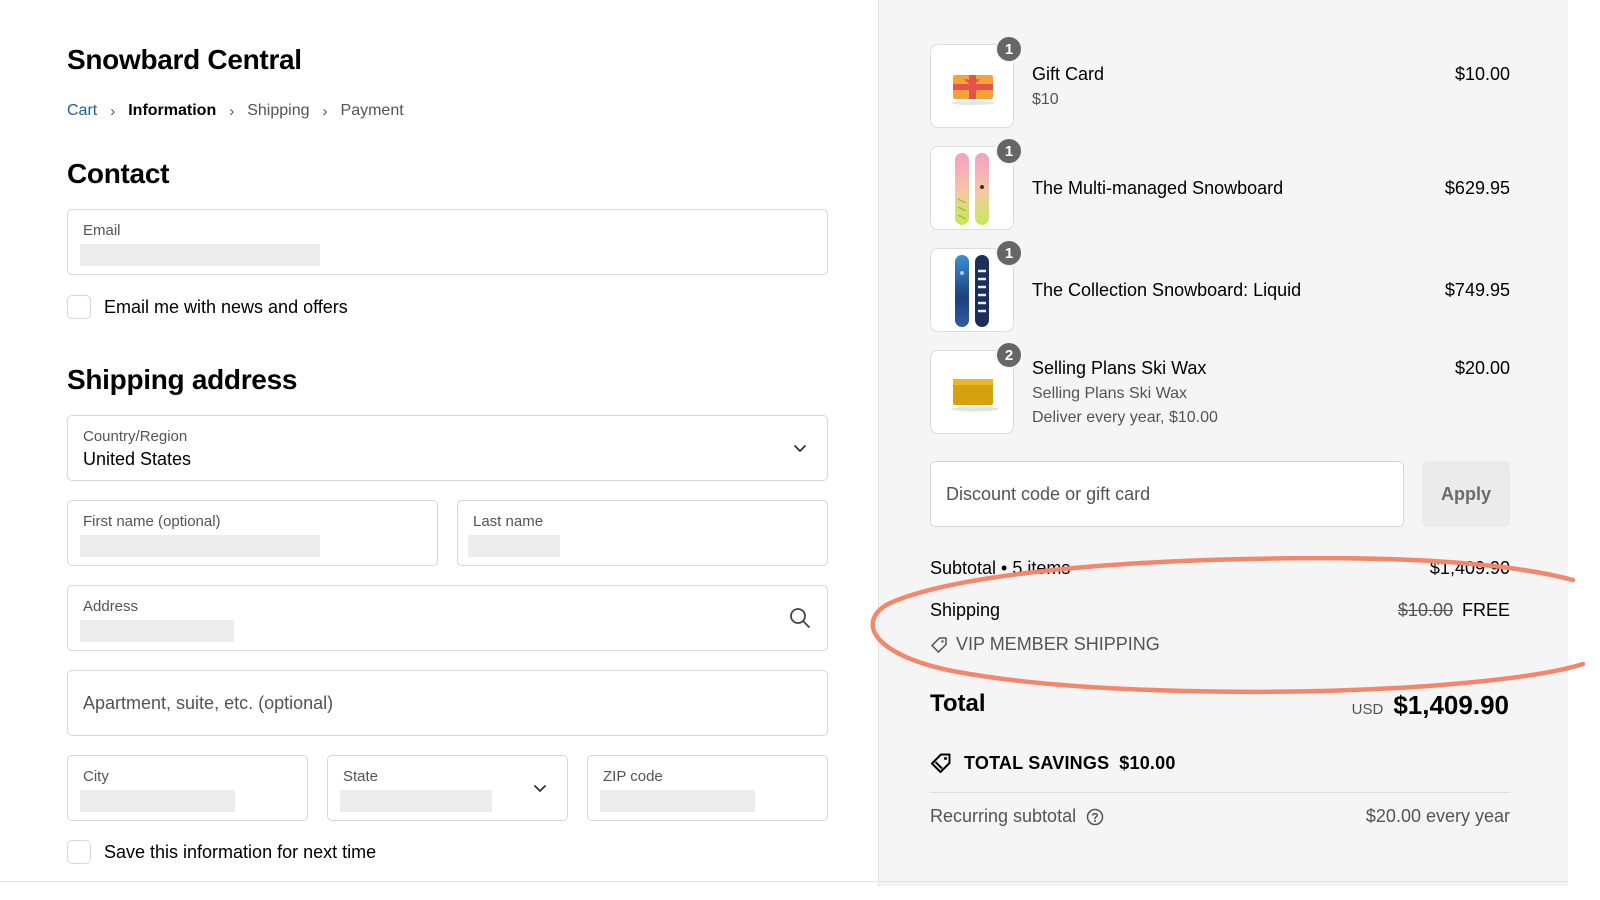 The image size is (1600, 900). What do you see at coordinates (1466, 494) in the screenshot?
I see `apply-discount-button: Apply` at bounding box center [1466, 494].